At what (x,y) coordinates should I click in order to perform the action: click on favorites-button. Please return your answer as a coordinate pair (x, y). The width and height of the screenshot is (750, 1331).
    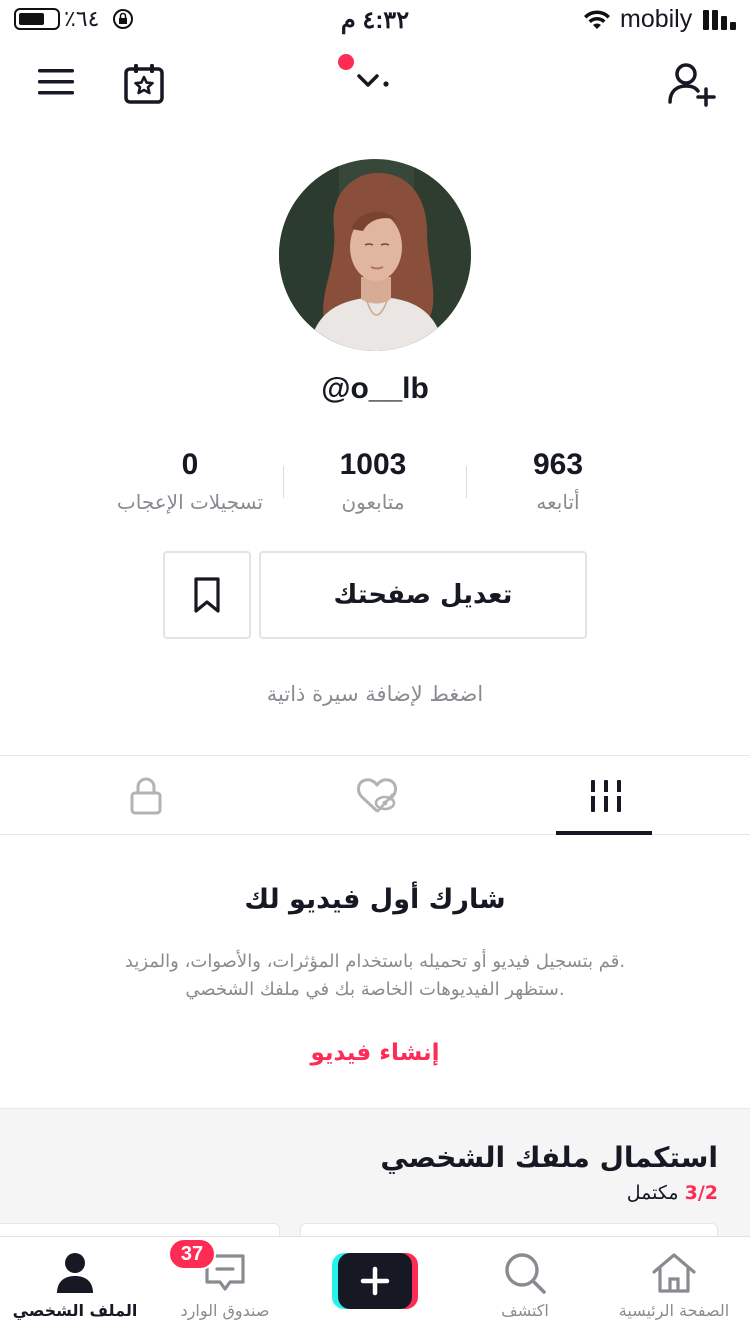
    Looking at the image, I should click on (207, 595).